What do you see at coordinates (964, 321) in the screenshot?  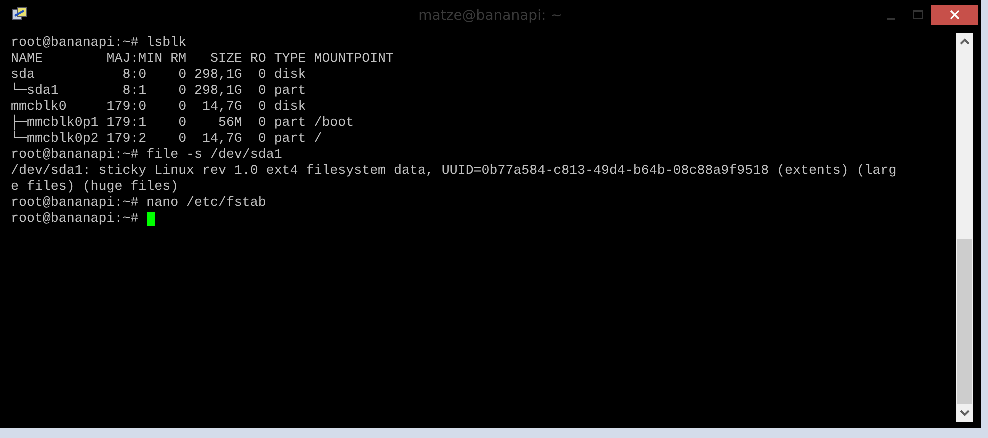 I see `scrollbar-thumb` at bounding box center [964, 321].